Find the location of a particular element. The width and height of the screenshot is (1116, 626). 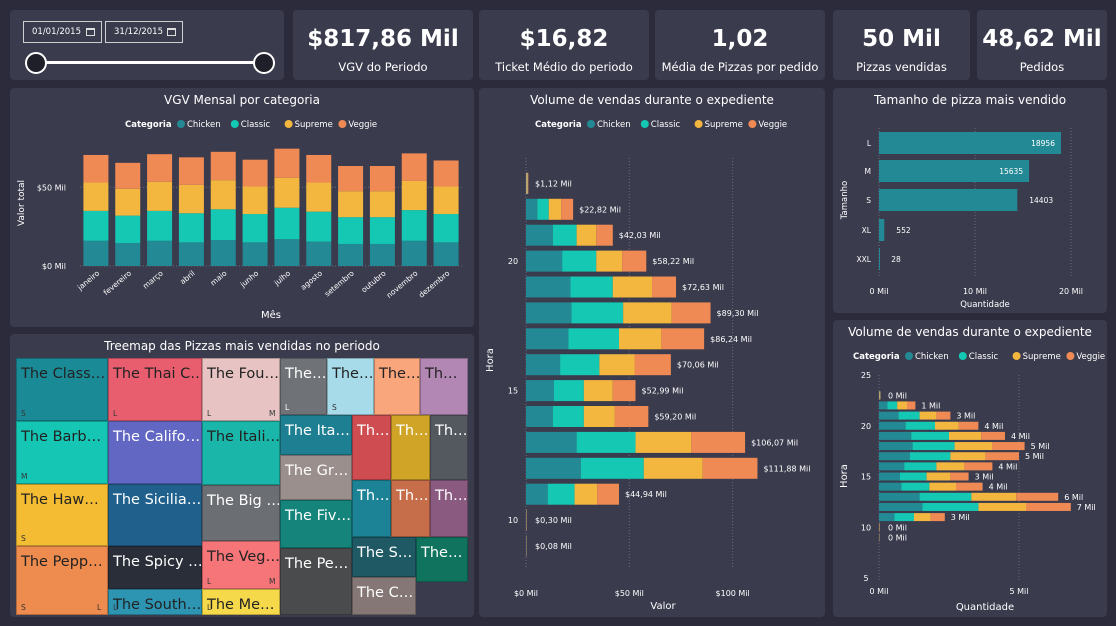

data-label: $1,12 Mil is located at coordinates (553, 183).